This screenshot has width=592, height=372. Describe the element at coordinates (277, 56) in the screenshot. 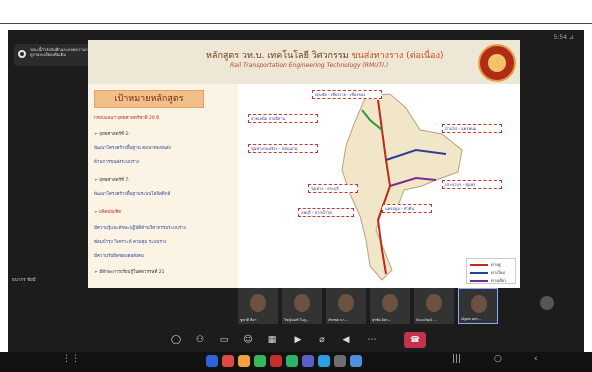

I see `title-prefix: หลักสูตร วท.บ. เทคโนโลยี วิศวกรรม` at that location.